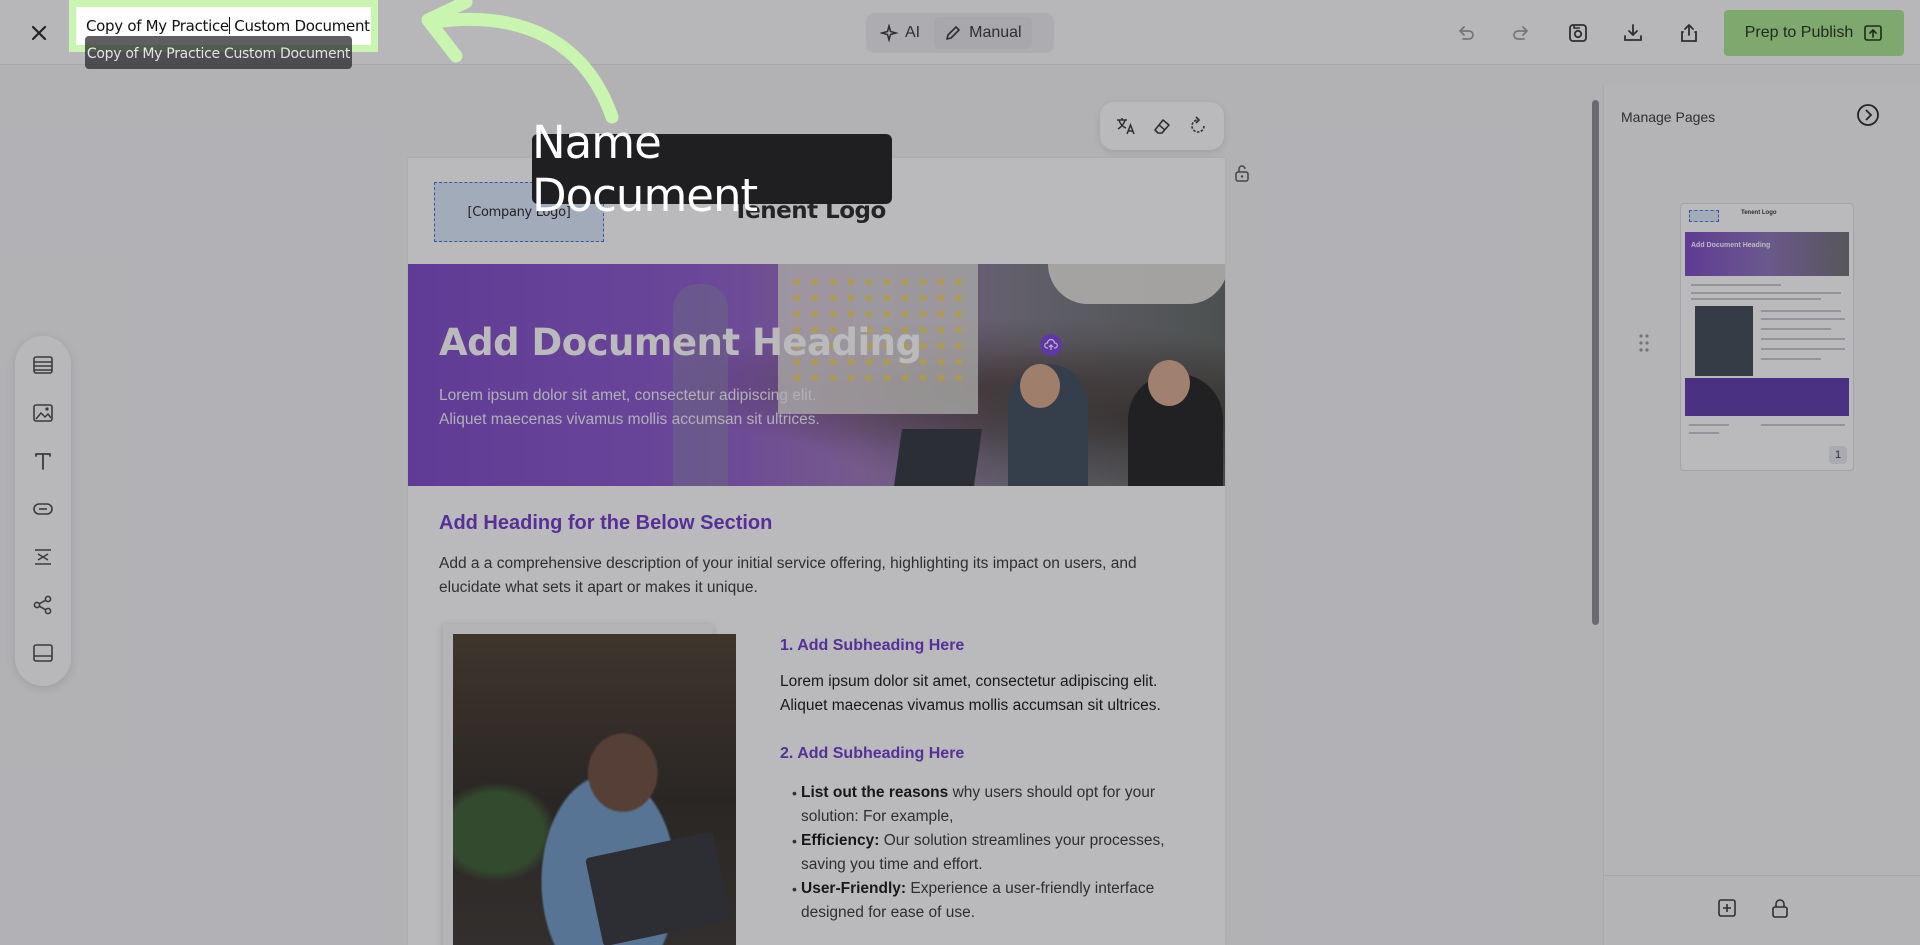 Image resolution: width=1920 pixels, height=945 pixels. I want to click on undo-icon, so click(1466, 33).